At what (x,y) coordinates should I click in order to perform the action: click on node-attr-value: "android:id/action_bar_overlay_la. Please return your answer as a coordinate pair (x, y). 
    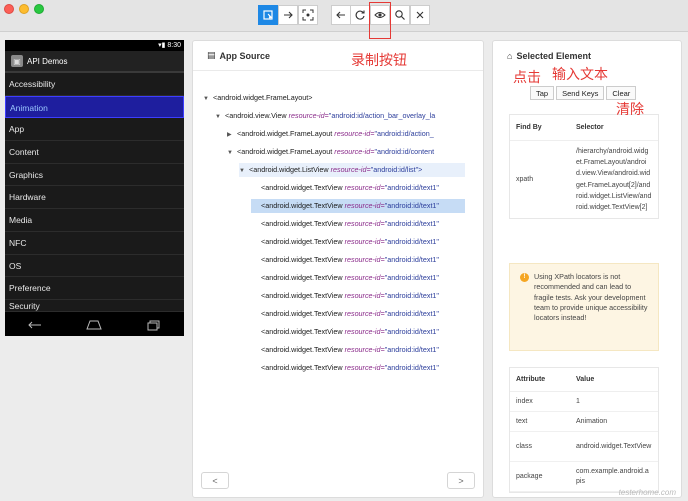
    Looking at the image, I should click on (382, 115).